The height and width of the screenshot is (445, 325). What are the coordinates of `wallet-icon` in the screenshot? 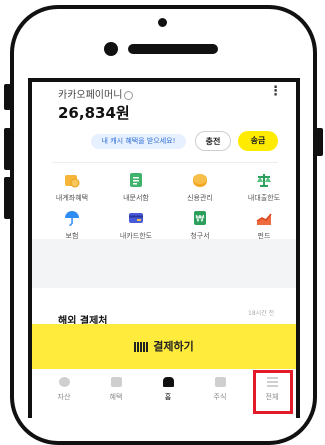 It's located at (64, 382).